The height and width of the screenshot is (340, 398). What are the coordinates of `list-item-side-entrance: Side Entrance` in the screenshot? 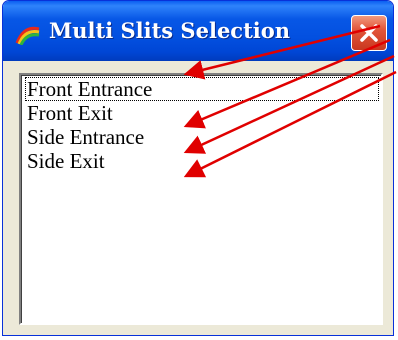 It's located at (84, 137).